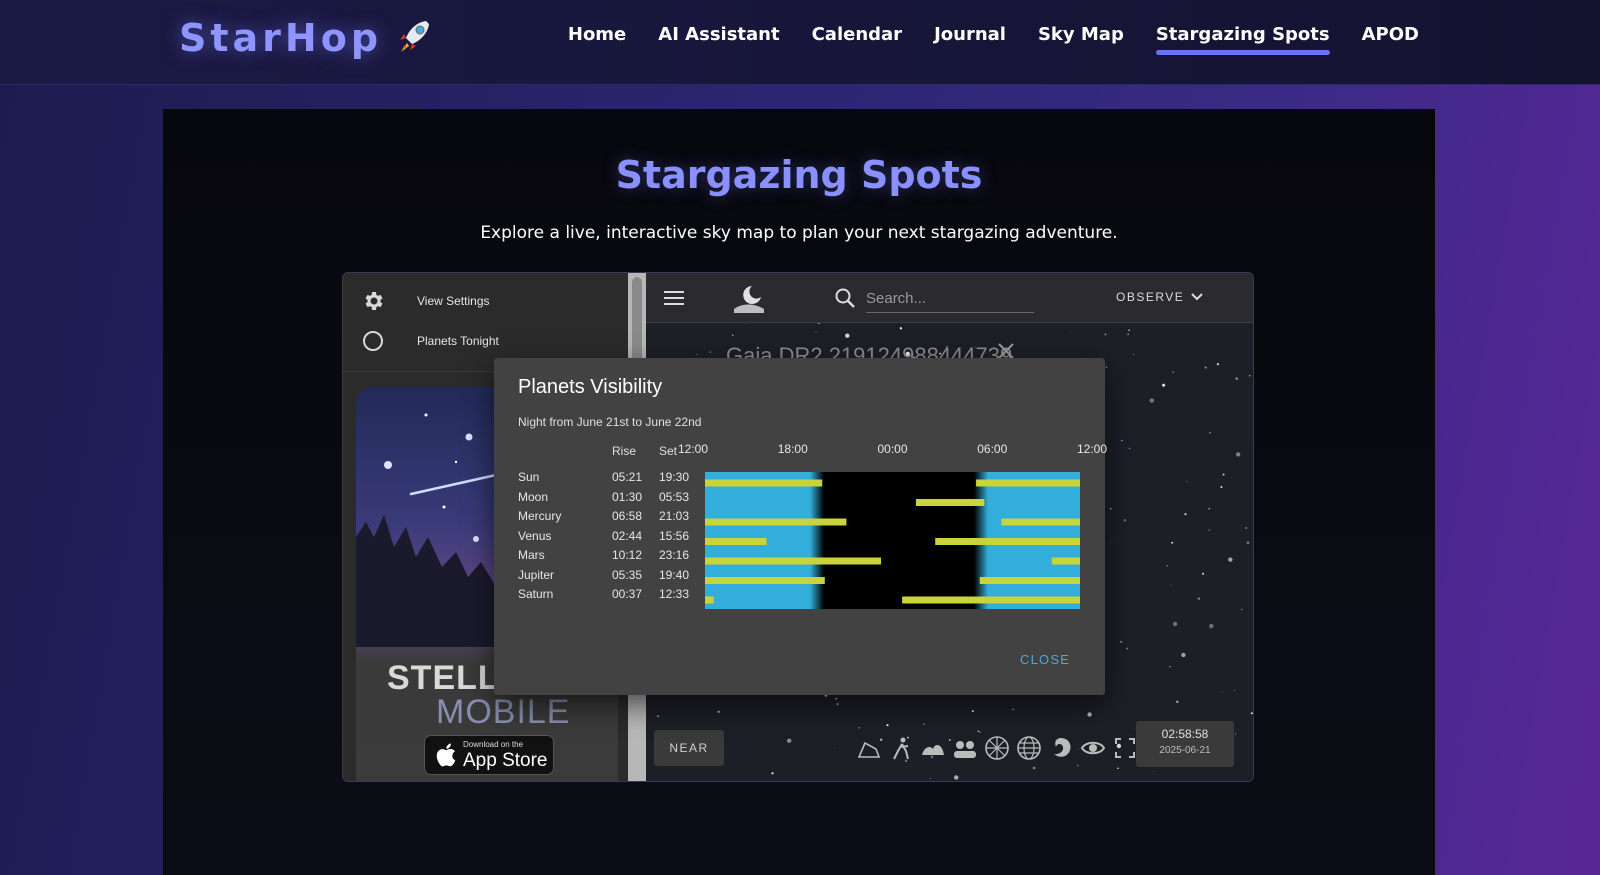  I want to click on set-time: 12:33, so click(674, 594).